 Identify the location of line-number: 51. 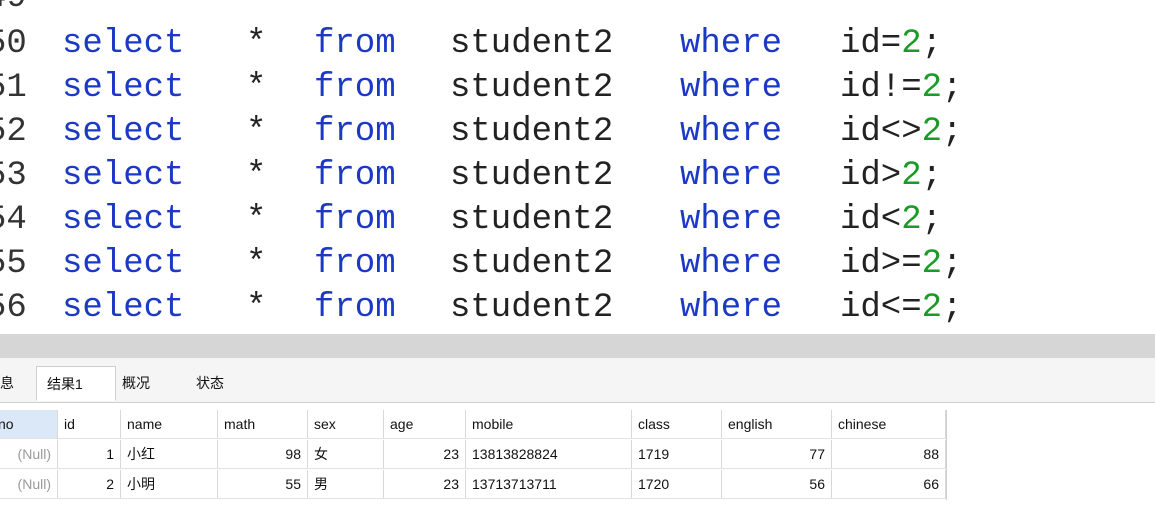
(13, 88).